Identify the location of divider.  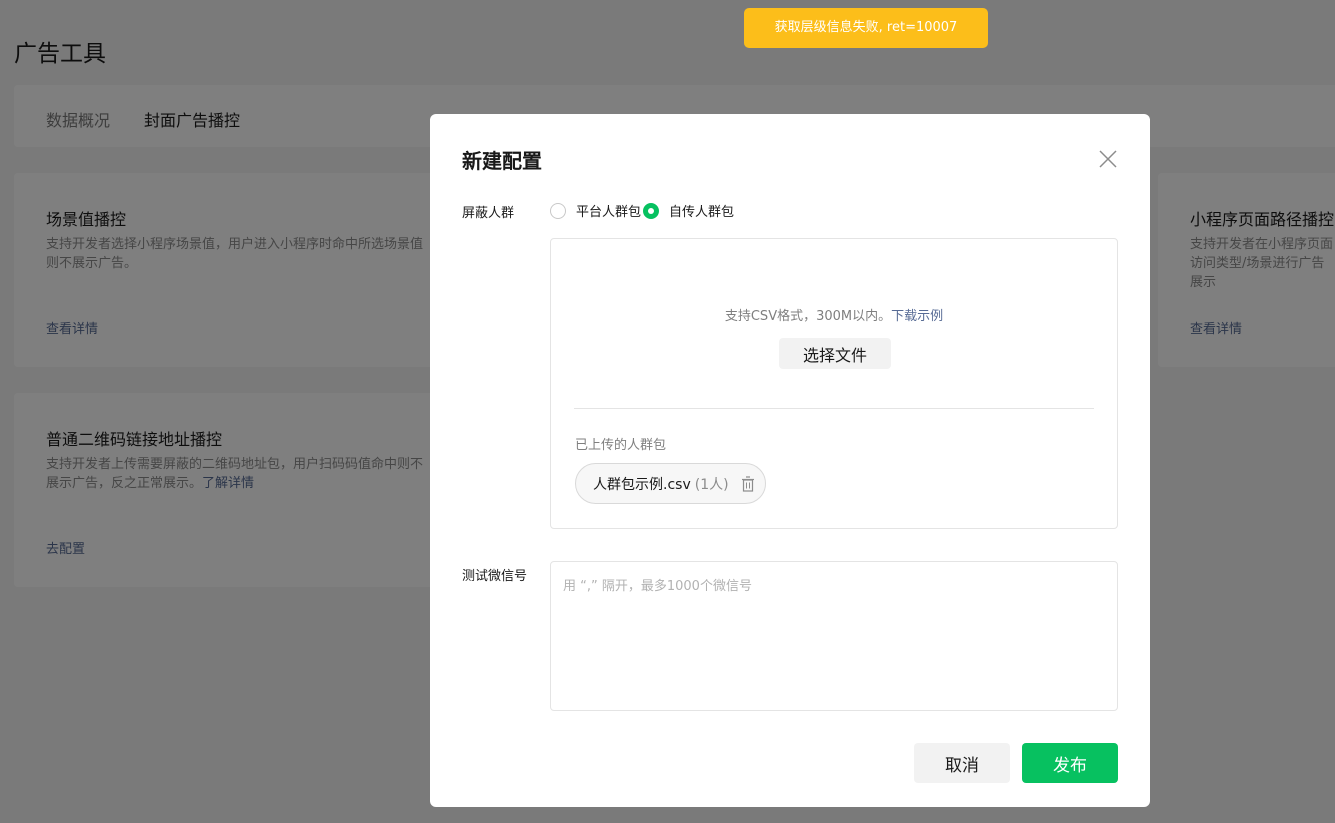
(834, 408).